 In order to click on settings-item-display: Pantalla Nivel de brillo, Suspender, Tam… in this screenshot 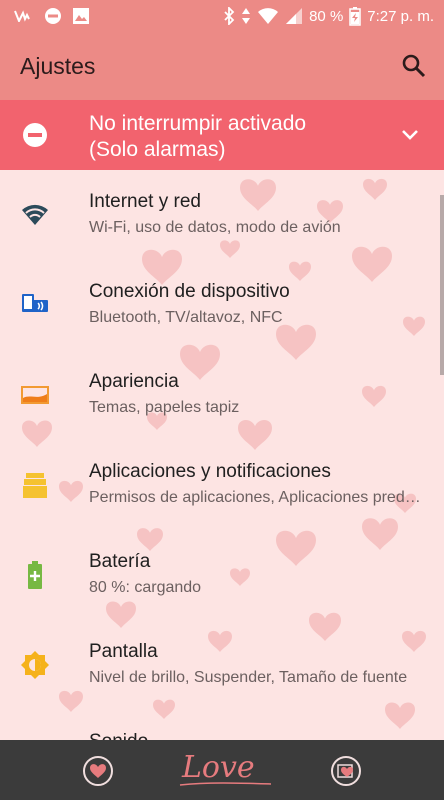, I will do `click(222, 665)`.